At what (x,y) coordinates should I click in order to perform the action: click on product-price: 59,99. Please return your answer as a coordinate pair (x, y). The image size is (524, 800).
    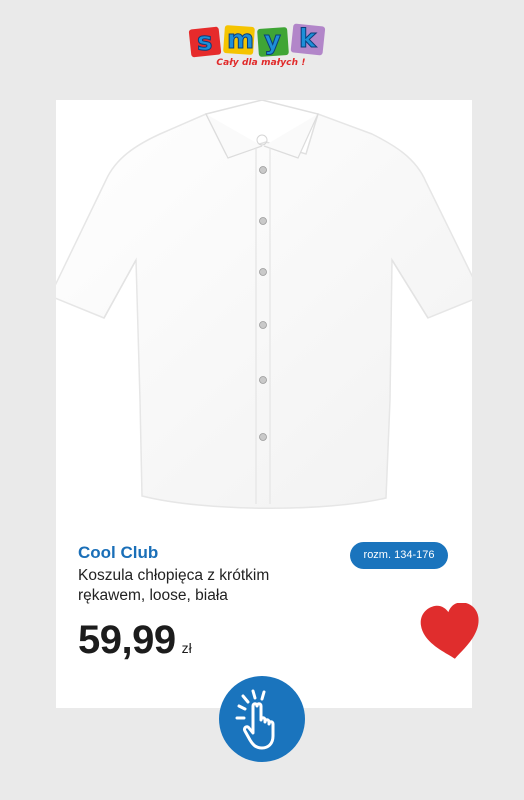
    Looking at the image, I should click on (127, 640).